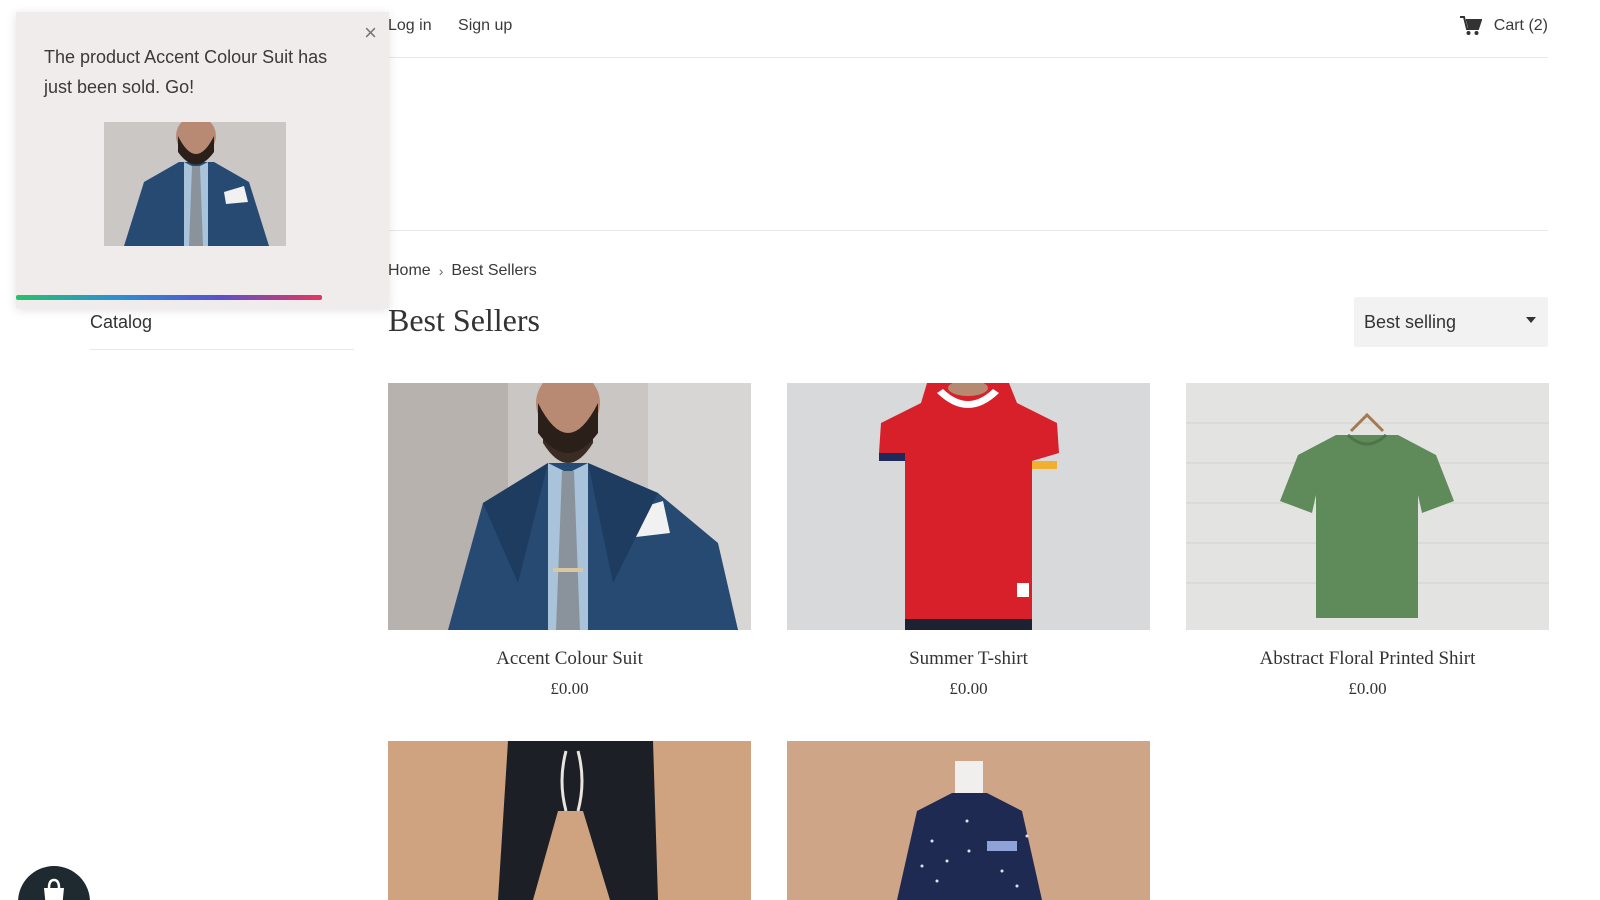  Describe the element at coordinates (370, 33) in the screenshot. I see `close-icon: ×` at that location.